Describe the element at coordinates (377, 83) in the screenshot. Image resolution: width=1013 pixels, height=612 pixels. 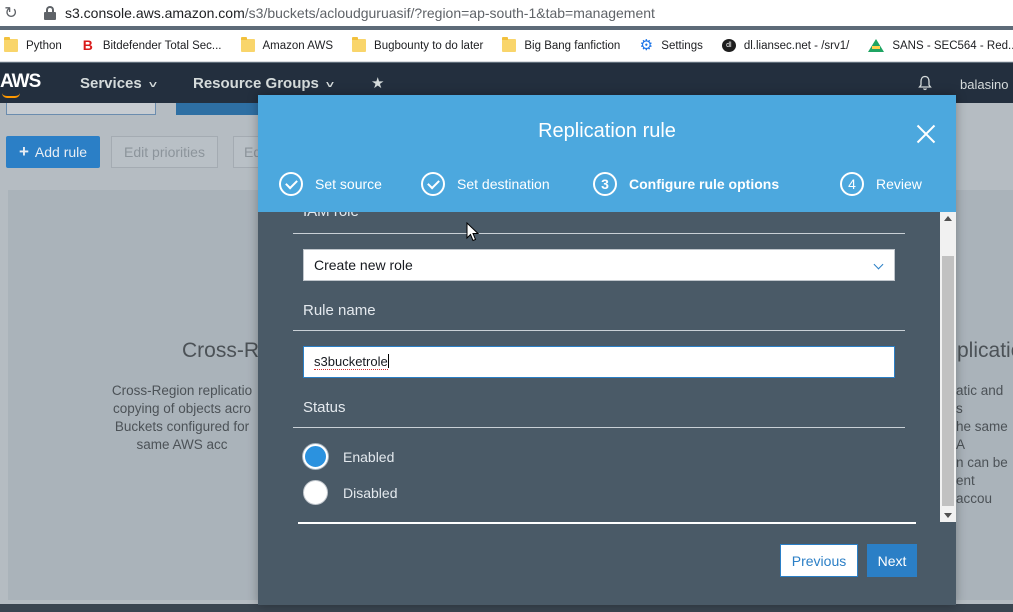
I see `pin-icon: ★` at that location.